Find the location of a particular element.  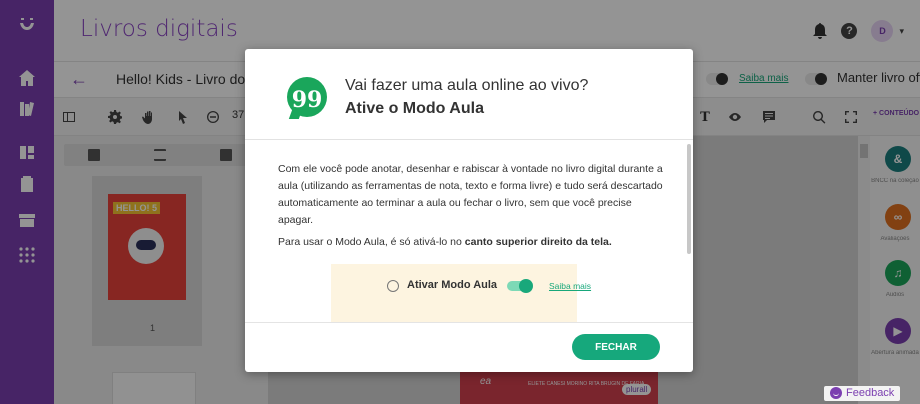

activate-mode-box: Ativar Modo Aula Saiba mais is located at coordinates (461, 293).